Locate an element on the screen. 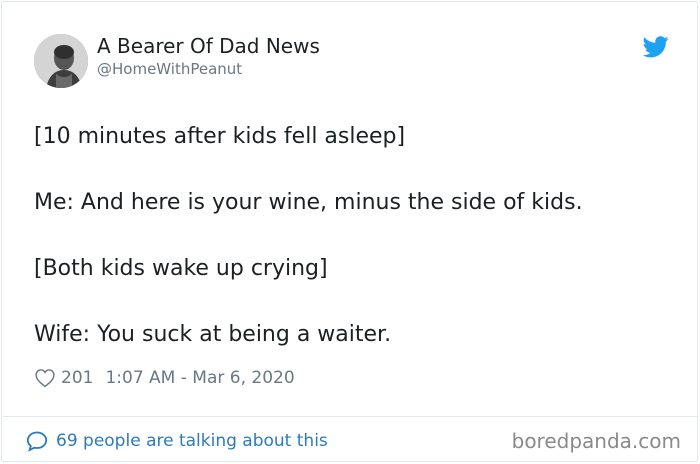  author-display-name: A Bearer Of Dad News is located at coordinates (208, 46).